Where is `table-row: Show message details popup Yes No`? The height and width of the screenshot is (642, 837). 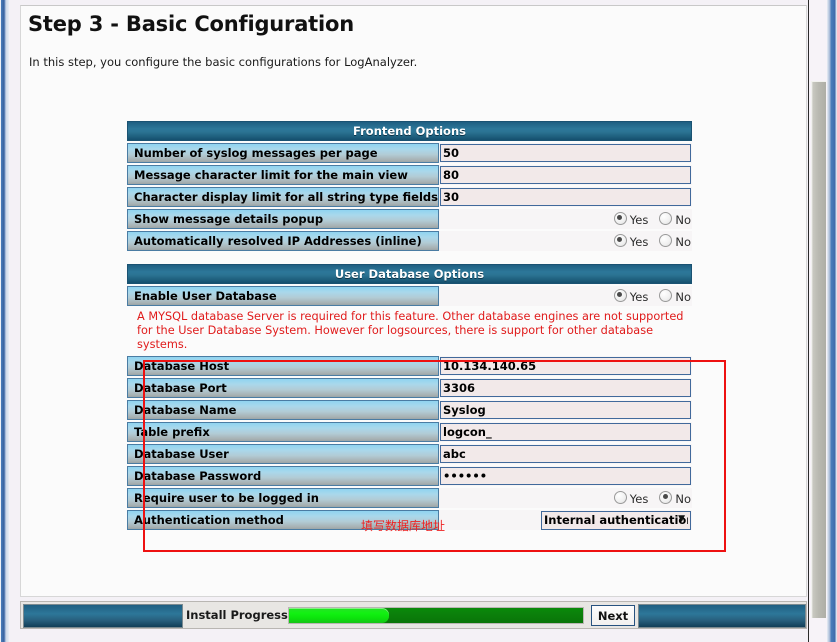 table-row: Show message details popup Yes No is located at coordinates (409, 219).